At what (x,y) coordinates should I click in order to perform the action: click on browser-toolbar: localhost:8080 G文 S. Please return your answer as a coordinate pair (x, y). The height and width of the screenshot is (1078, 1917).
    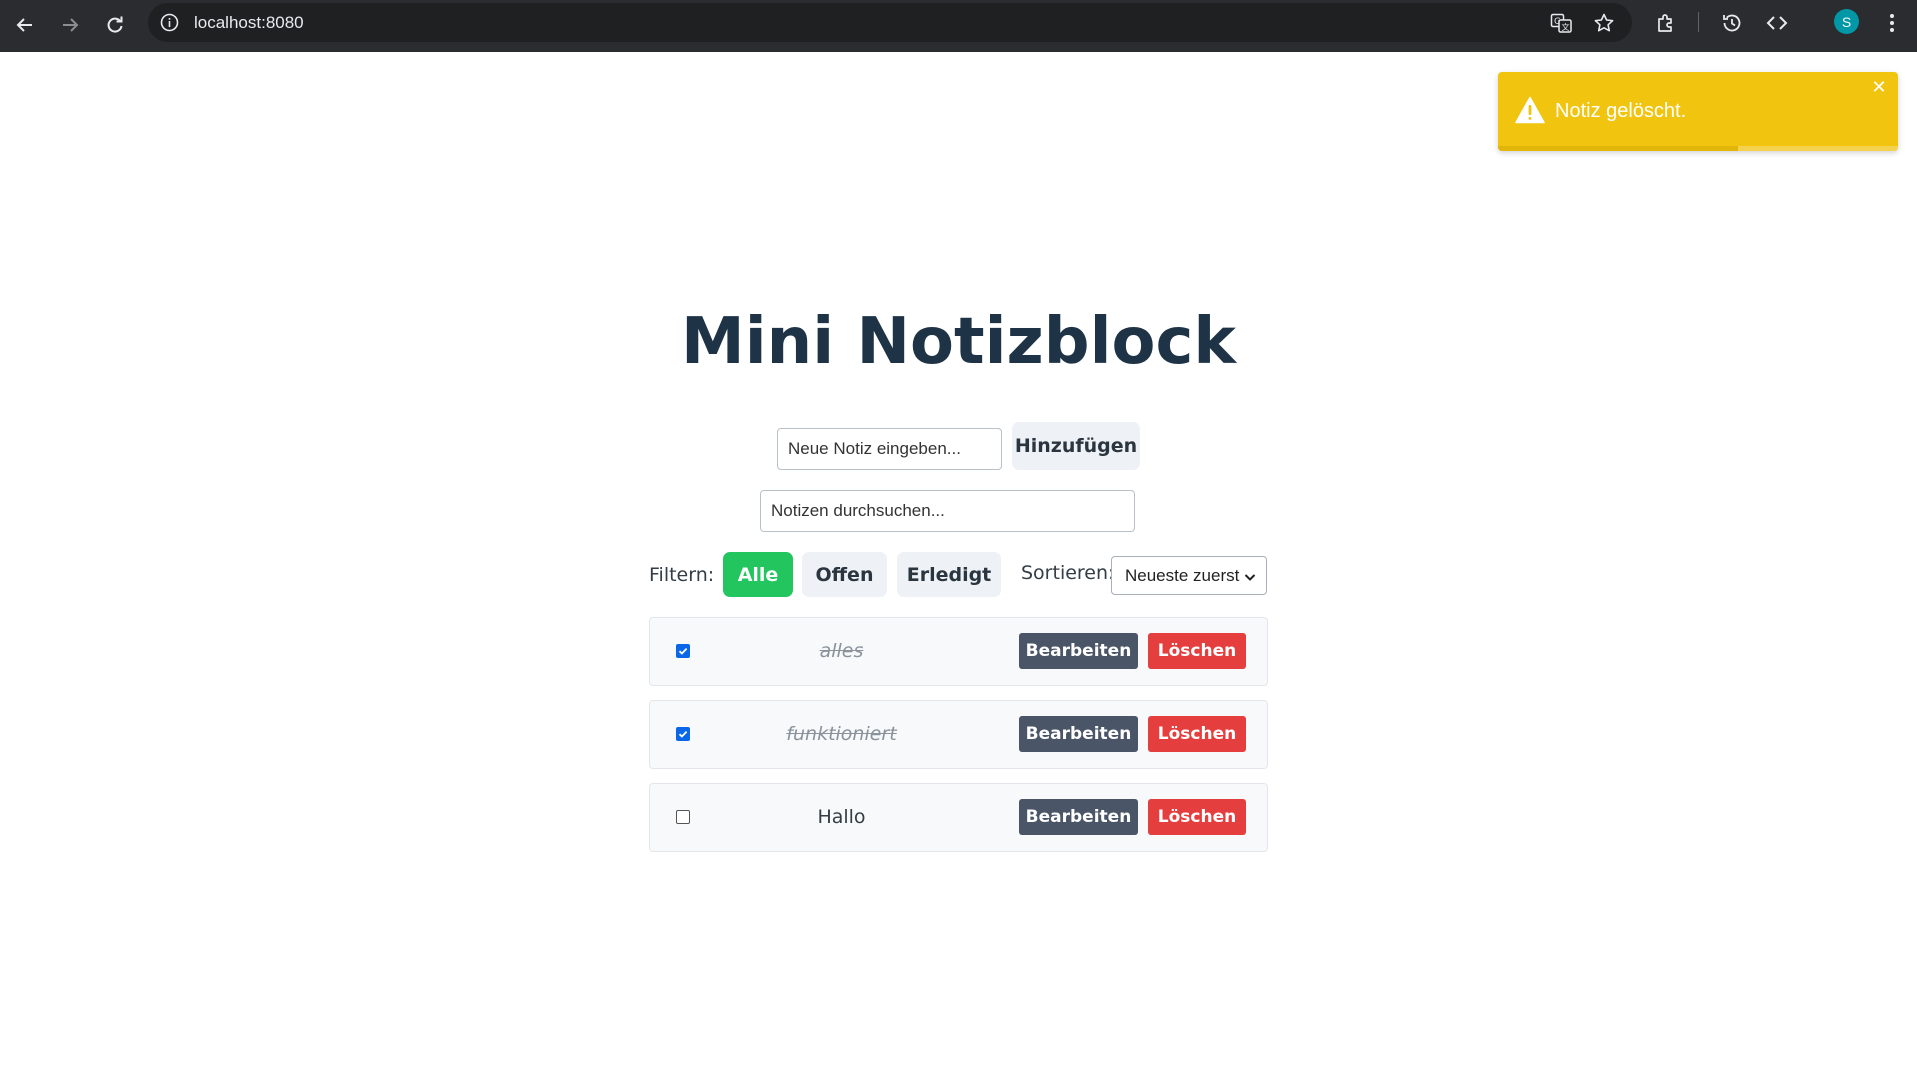
    Looking at the image, I should click on (958, 26).